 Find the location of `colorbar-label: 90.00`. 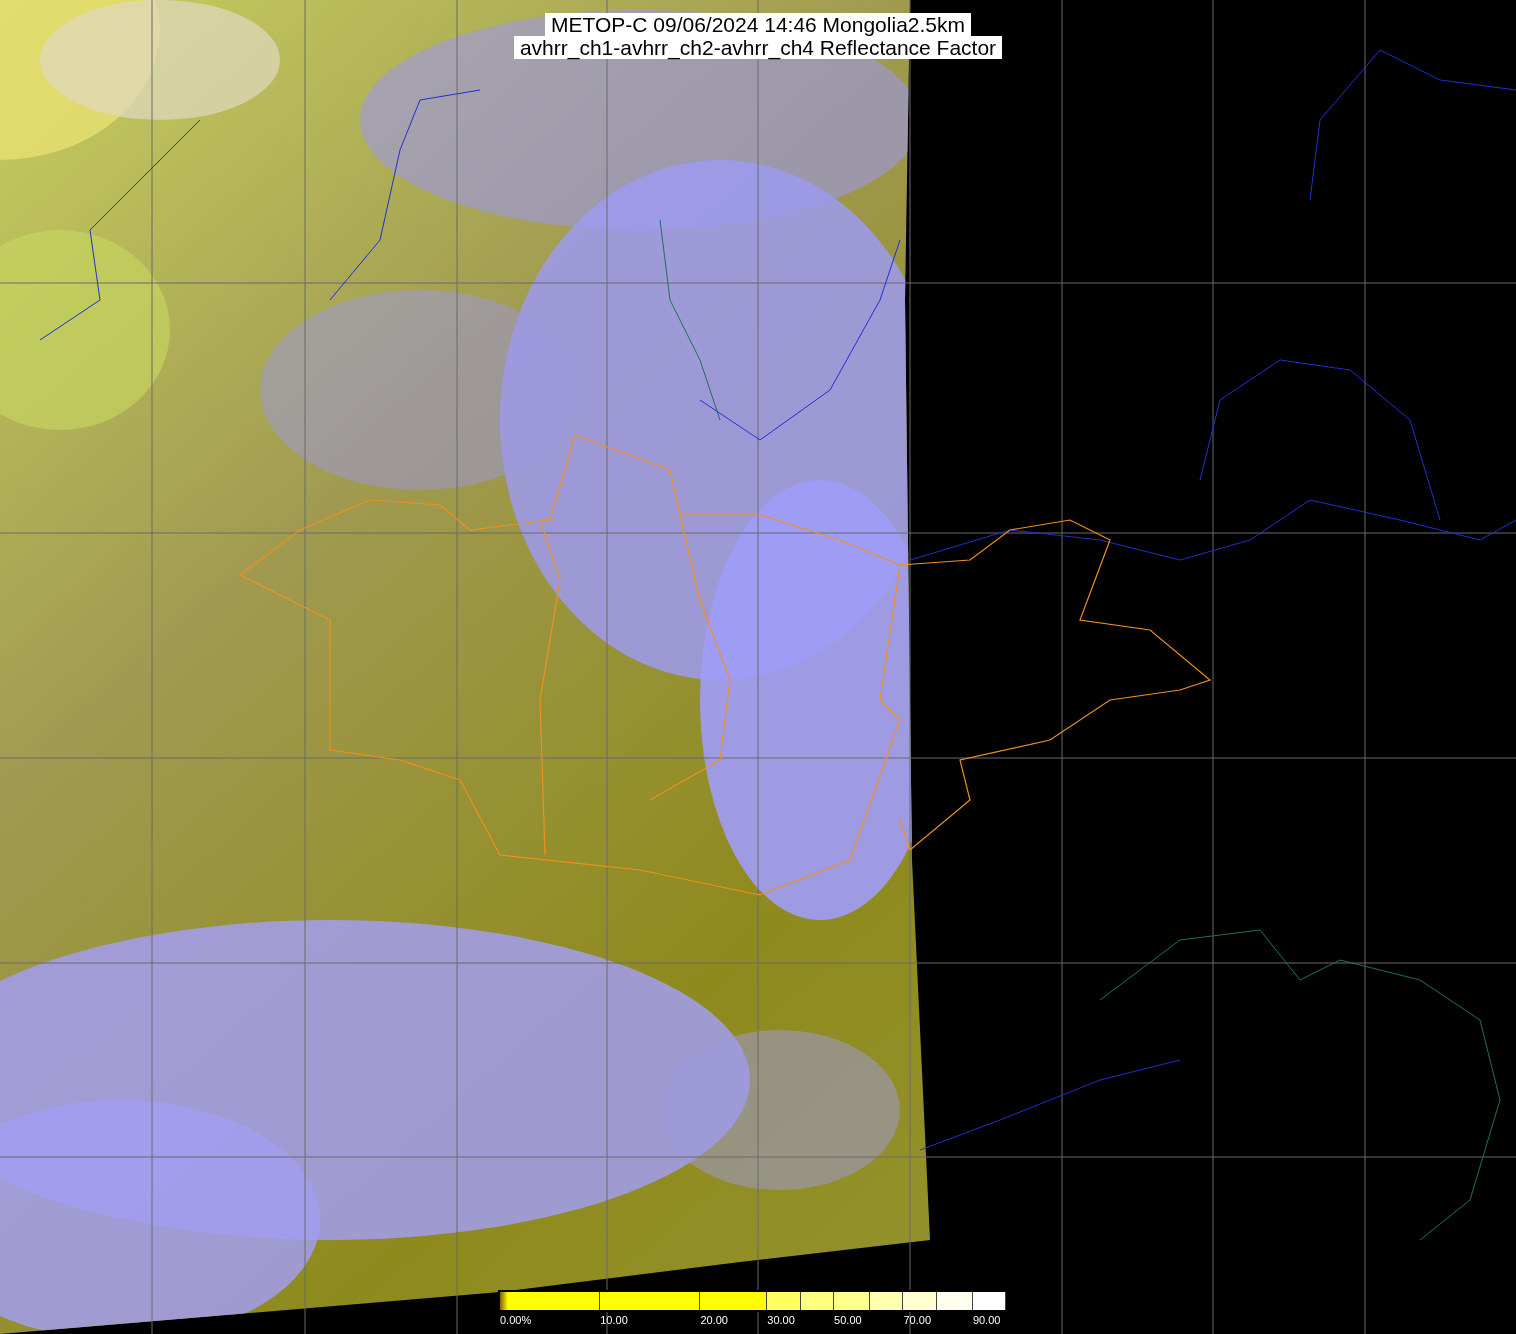

colorbar-label: 90.00 is located at coordinates (986, 1320).